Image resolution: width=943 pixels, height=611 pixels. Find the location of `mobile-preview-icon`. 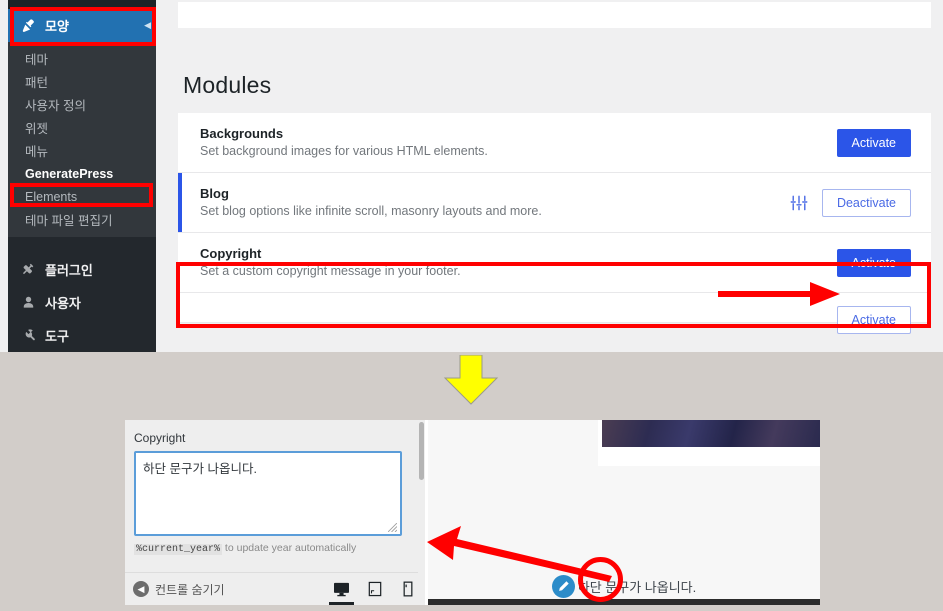

mobile-preview-icon is located at coordinates (407, 589).